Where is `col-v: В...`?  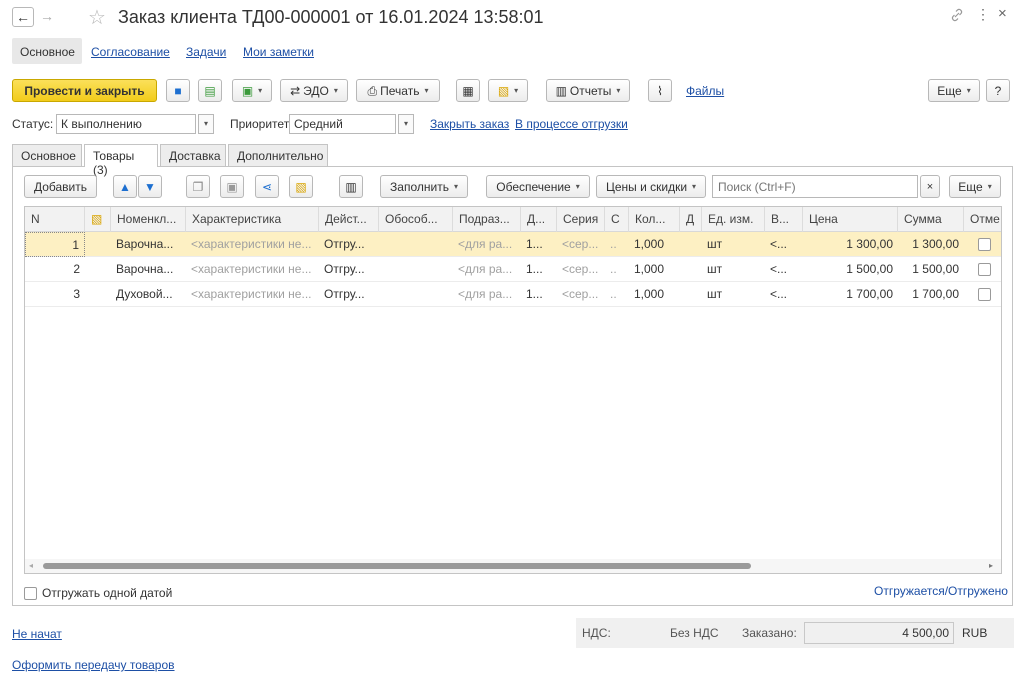 col-v: В... is located at coordinates (784, 219).